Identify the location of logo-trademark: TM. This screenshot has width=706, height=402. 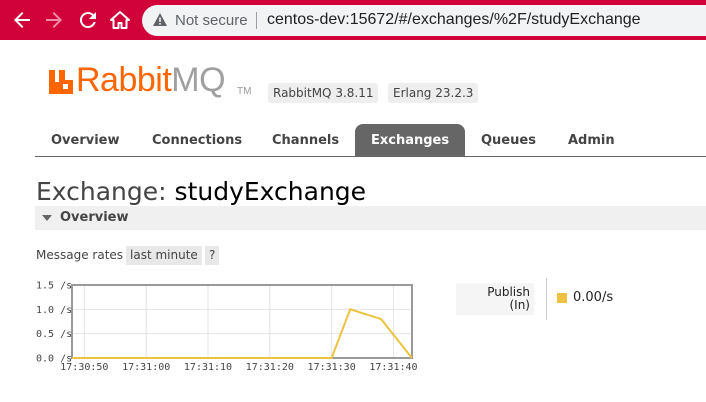
(244, 91).